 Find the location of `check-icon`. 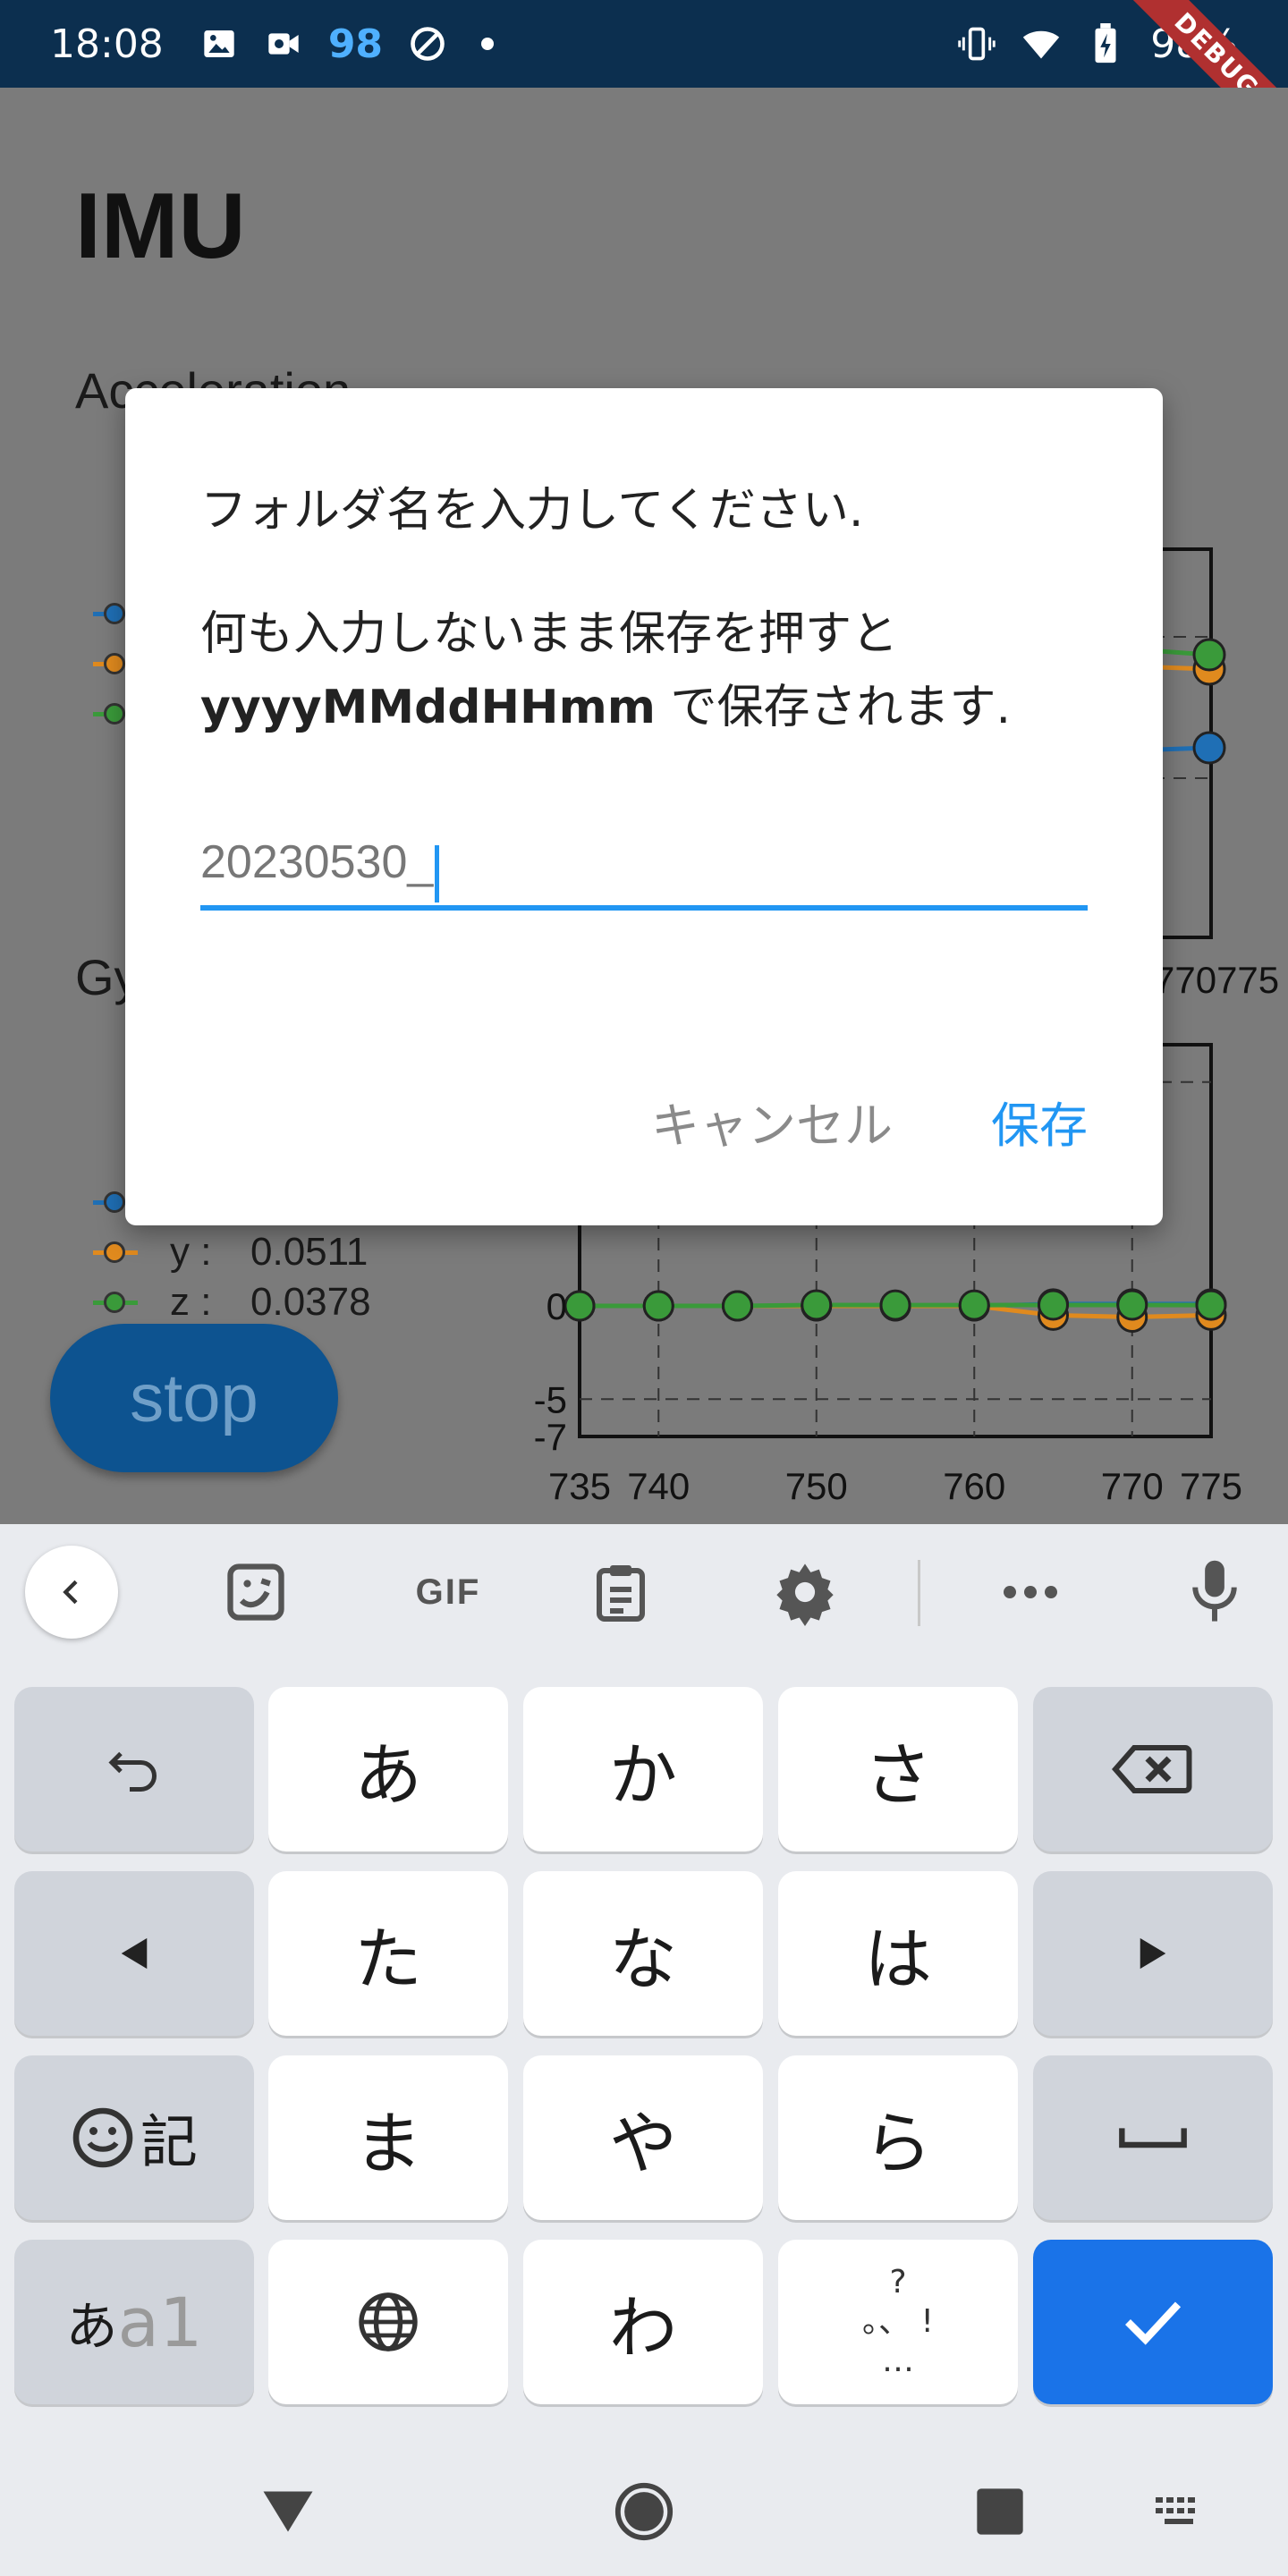

check-icon is located at coordinates (1153, 2323).